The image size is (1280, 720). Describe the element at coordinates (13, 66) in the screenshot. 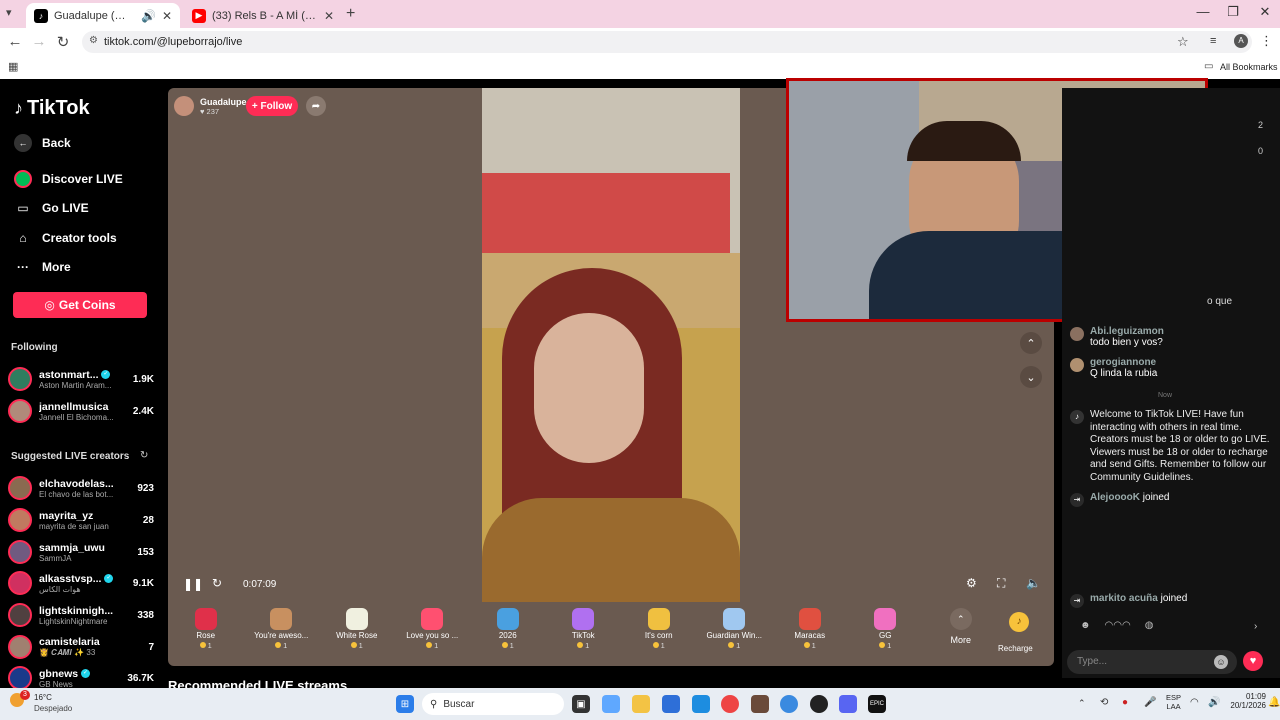

I see `apps-grid-icon: ▦` at that location.